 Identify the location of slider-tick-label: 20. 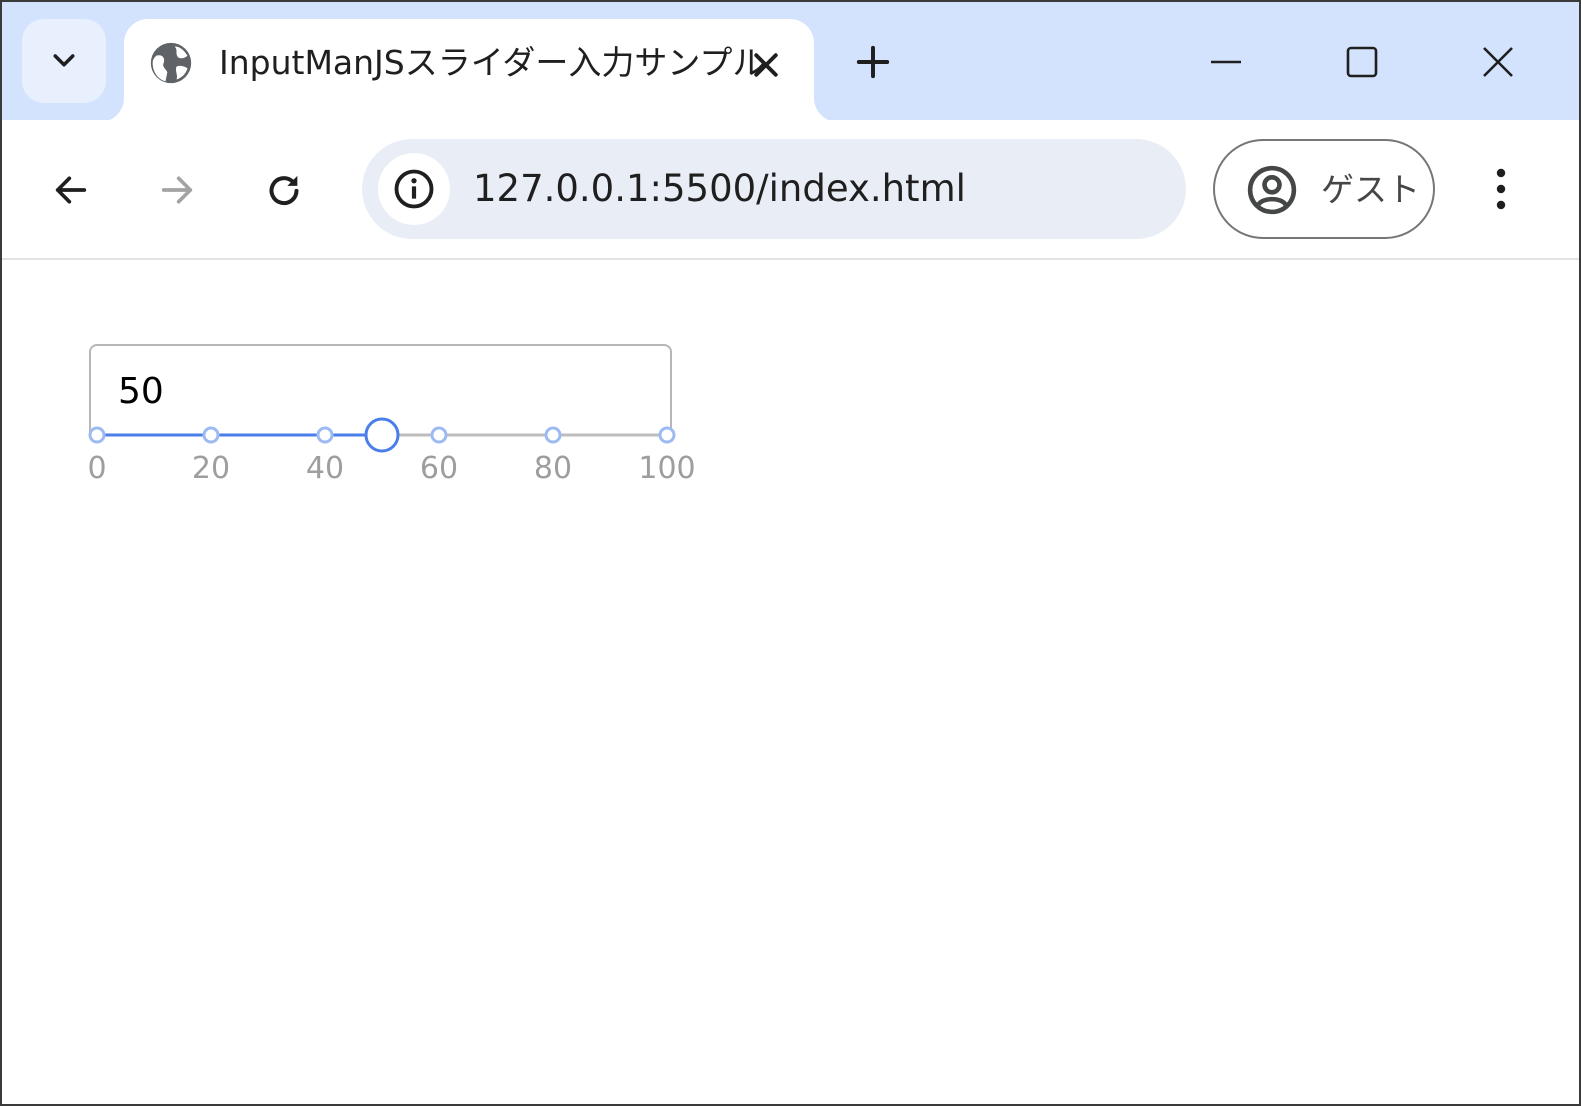
(211, 468).